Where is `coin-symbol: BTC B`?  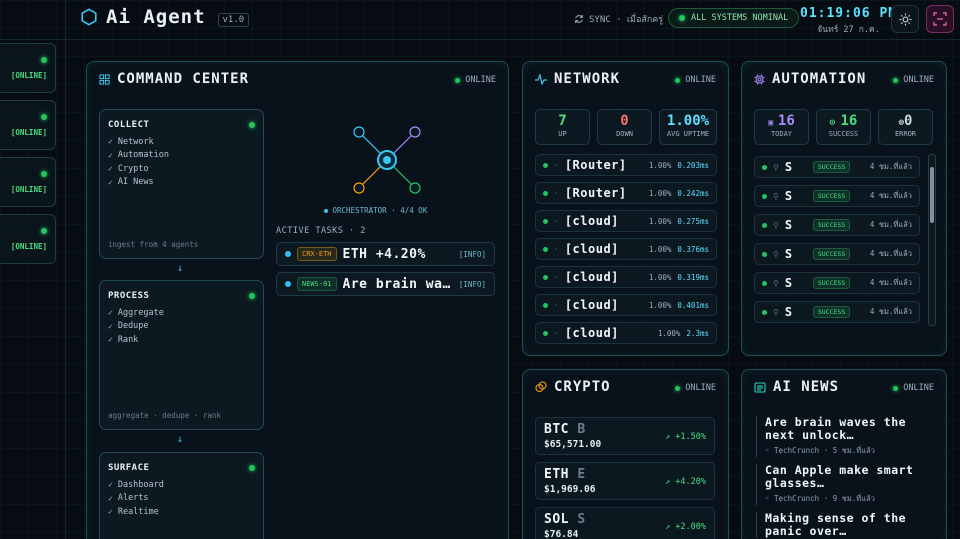 coin-symbol: BTC B is located at coordinates (574, 429).